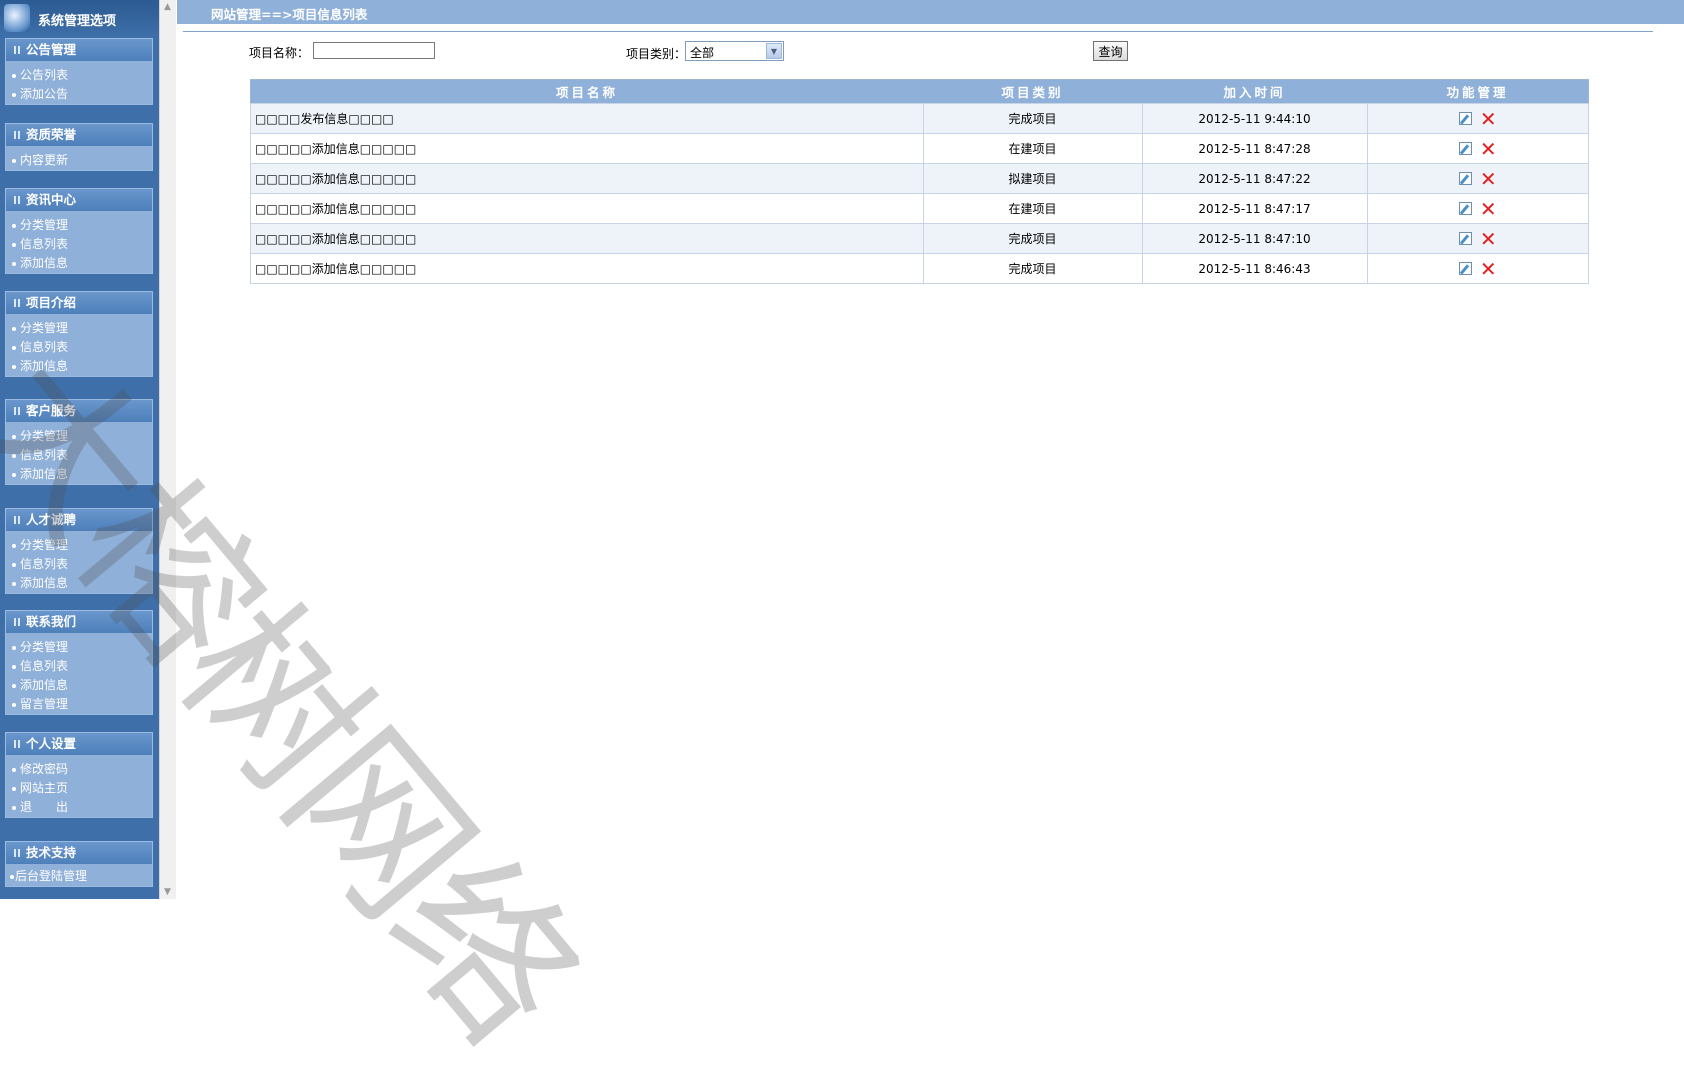  Describe the element at coordinates (79, 160) in the screenshot. I see `menu-item-content-update: 内容更新` at that location.